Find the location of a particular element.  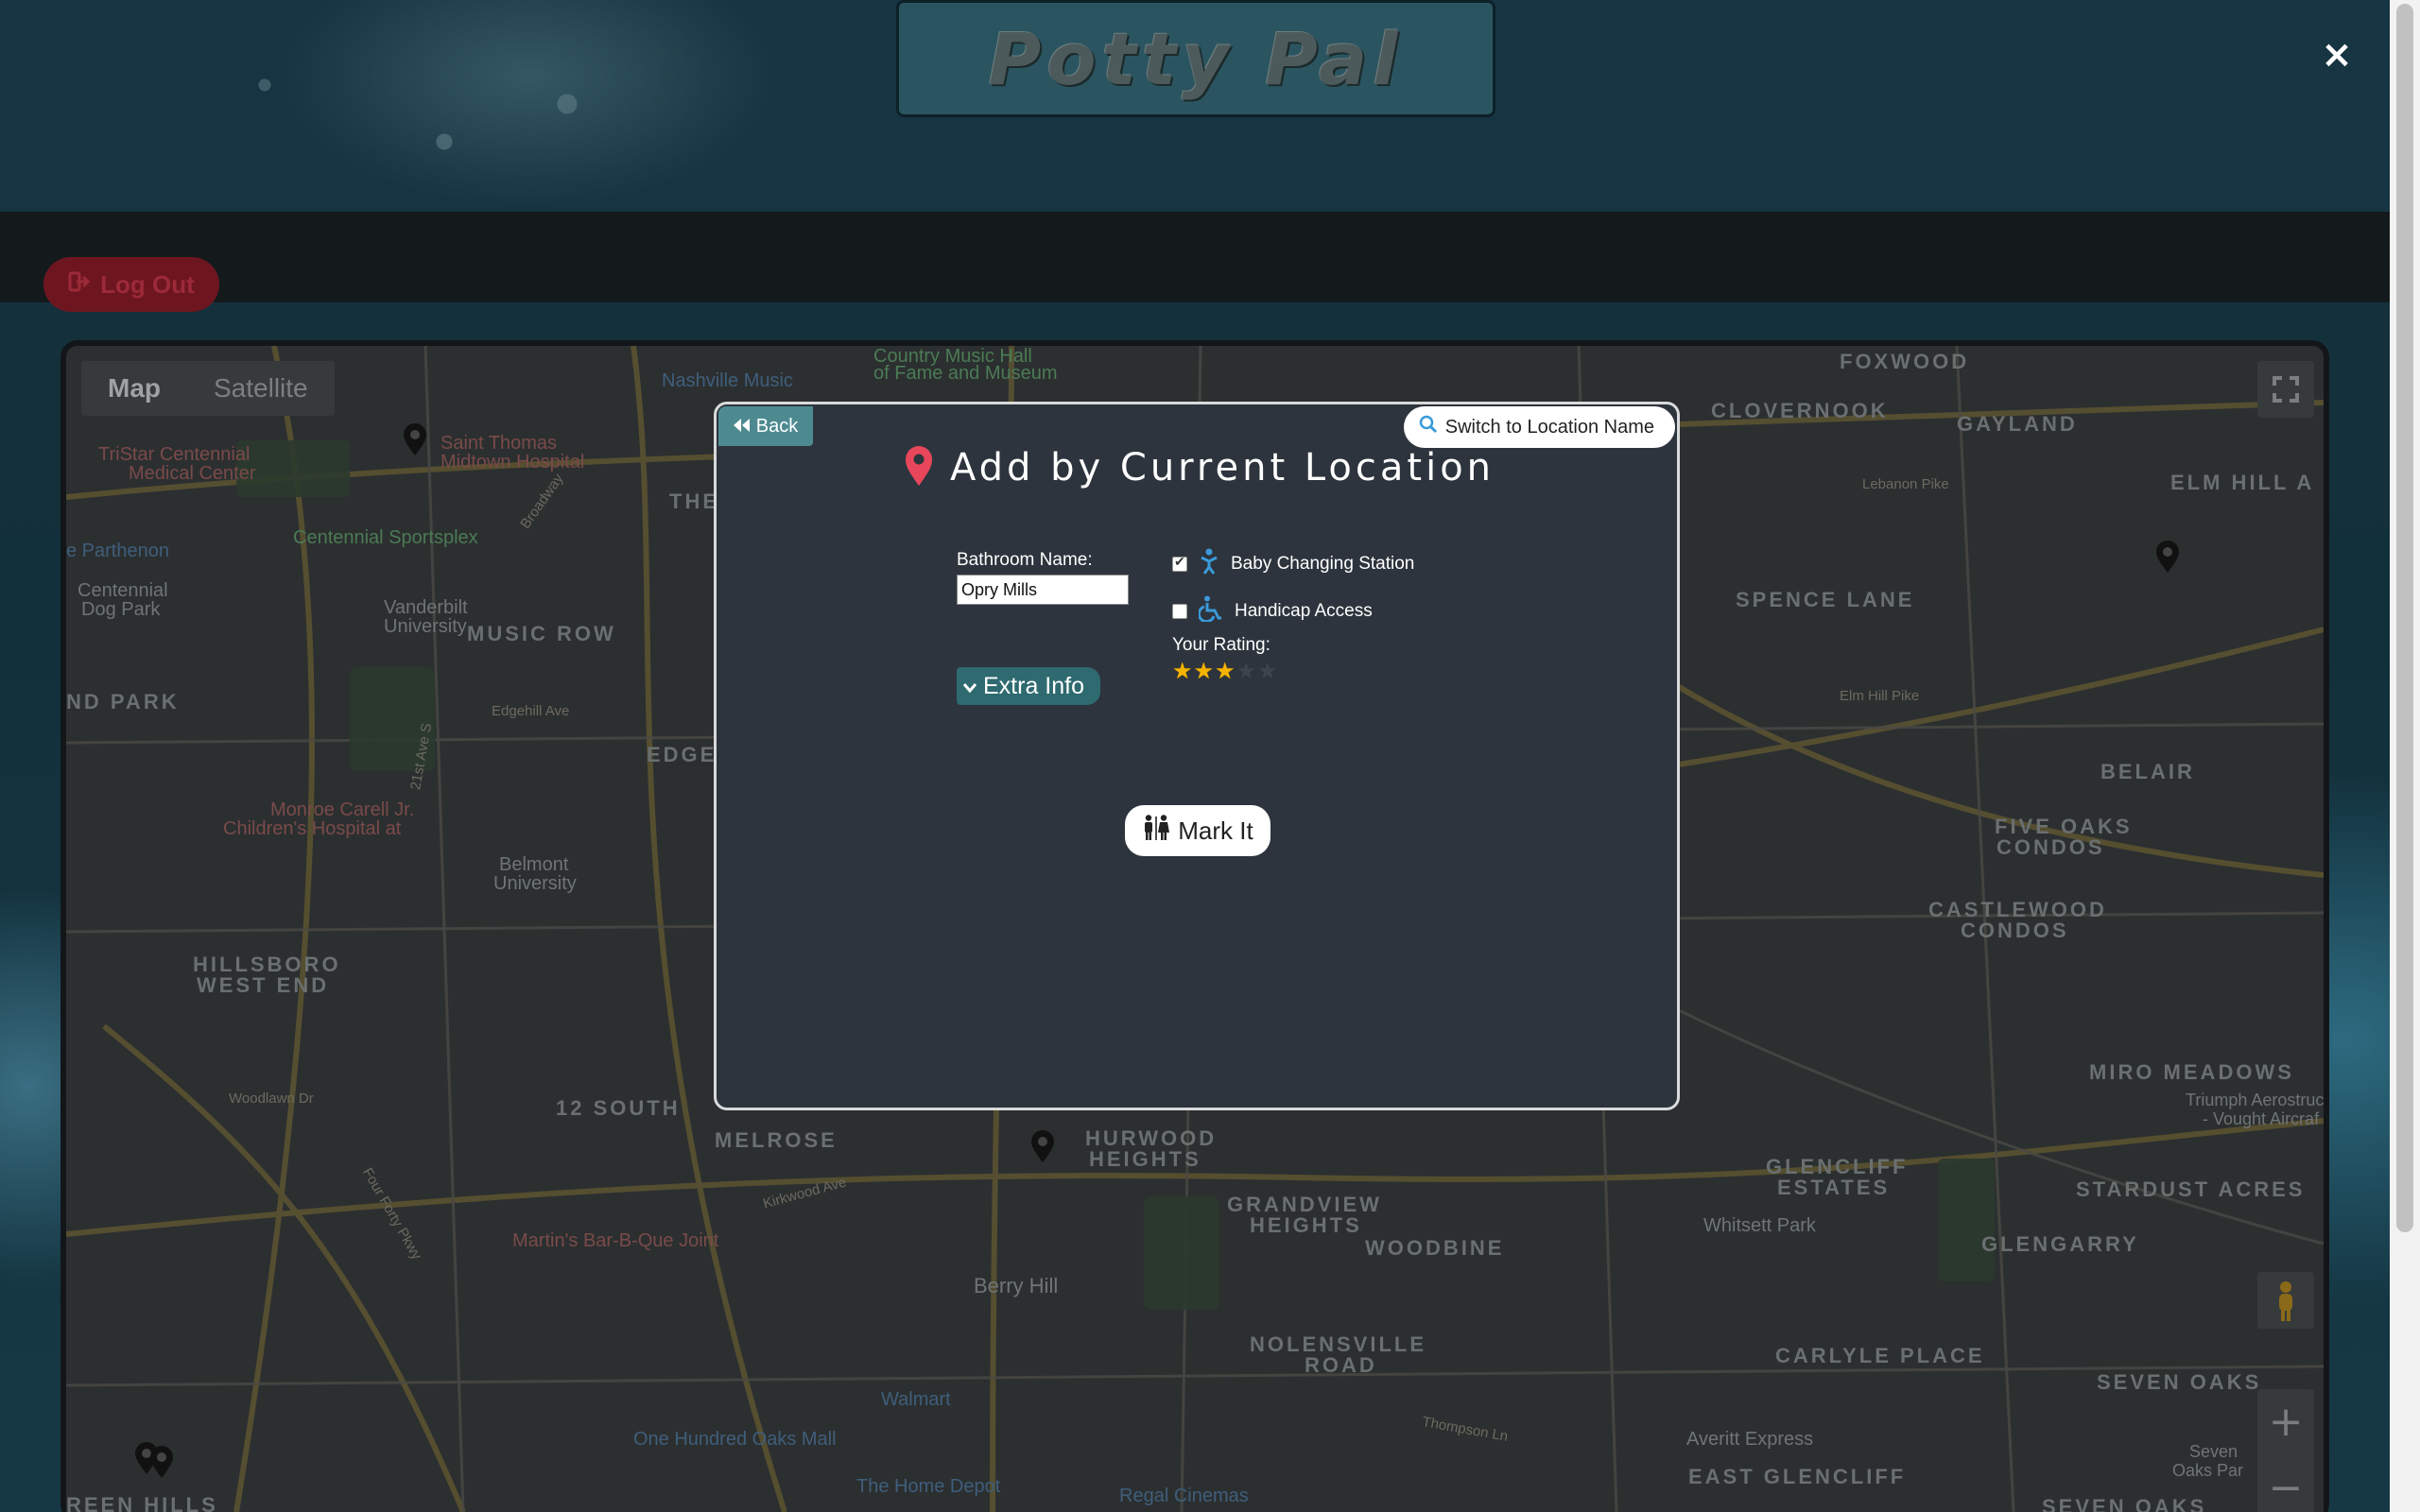

switch-to-location-name-button: Switch to Location Name is located at coordinates (1539, 427).